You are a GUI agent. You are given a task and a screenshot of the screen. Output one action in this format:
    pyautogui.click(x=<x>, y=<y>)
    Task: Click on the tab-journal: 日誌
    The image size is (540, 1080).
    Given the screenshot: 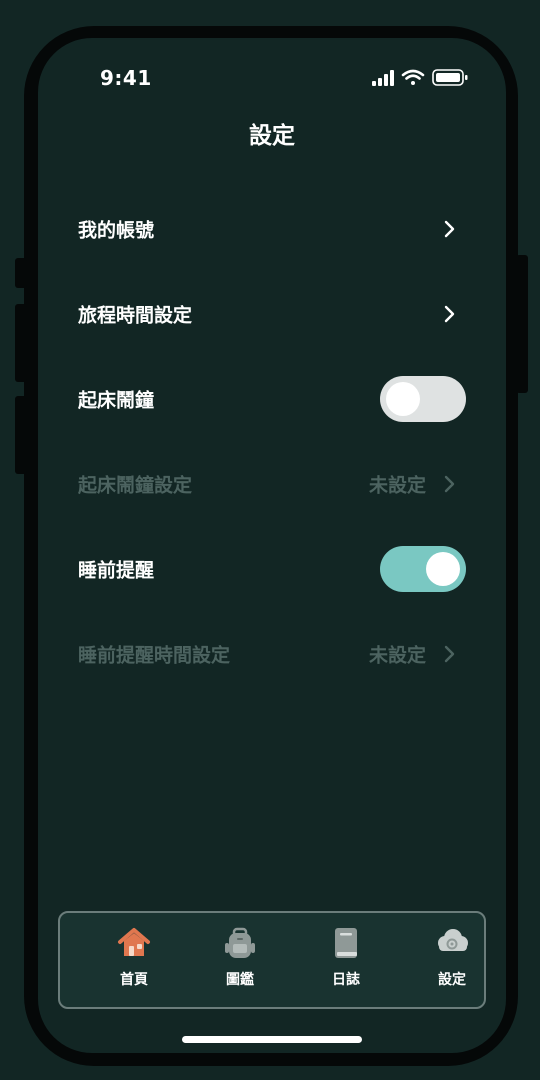 What is the action you would take?
    pyautogui.click(x=346, y=960)
    